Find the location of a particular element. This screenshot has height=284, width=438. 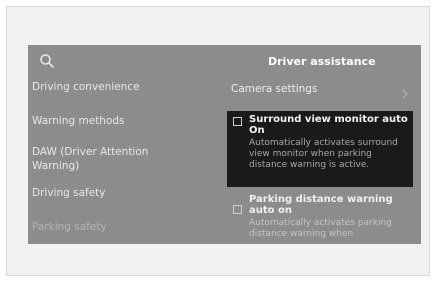

option-title: Parking distance warning auto on is located at coordinates (321, 205).